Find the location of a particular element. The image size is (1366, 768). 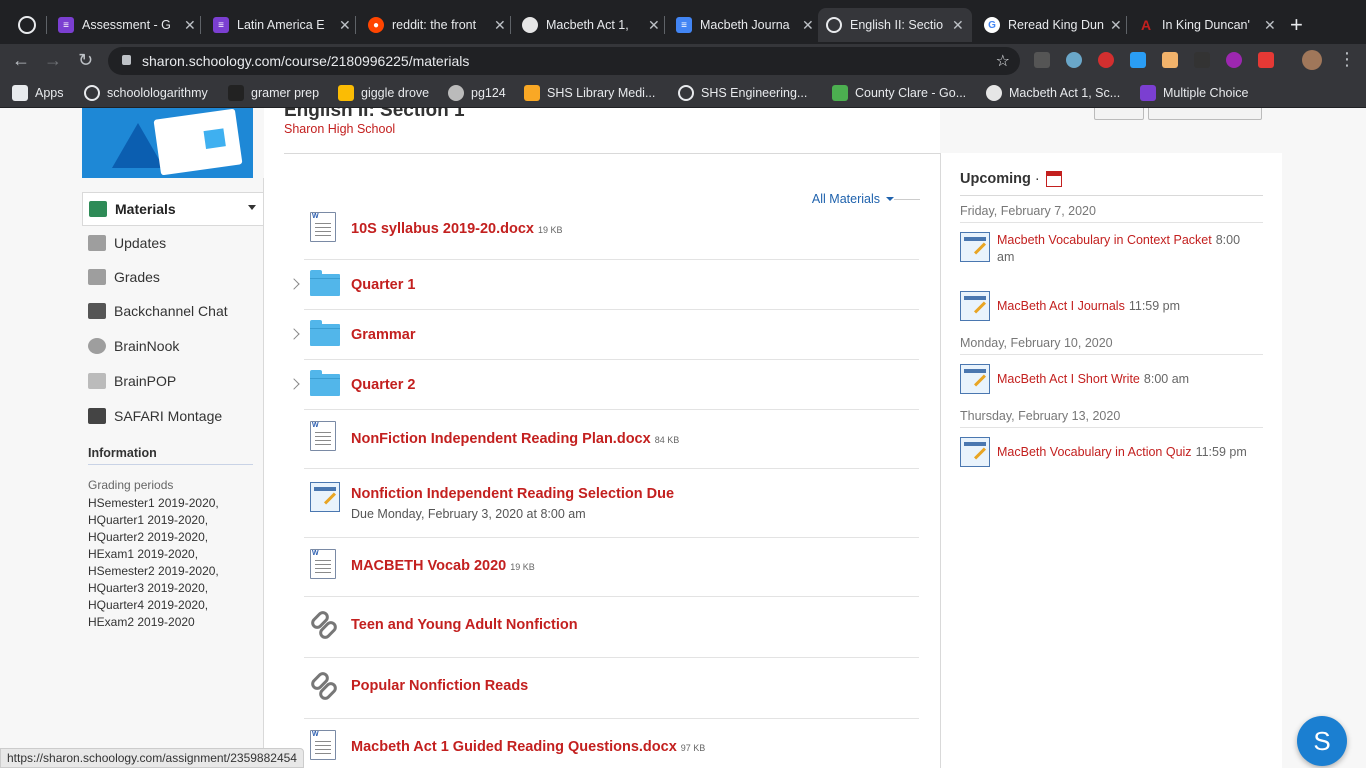

browser-tab: ≡ Latin America E ✕ is located at coordinates (282, 25).